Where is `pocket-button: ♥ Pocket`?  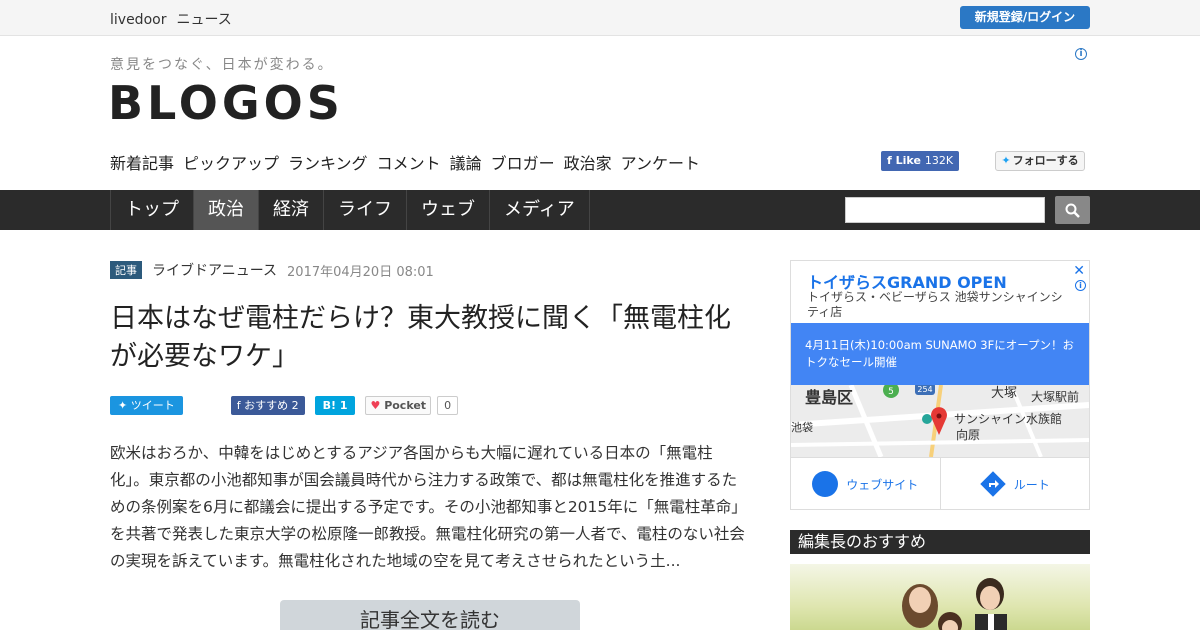 pocket-button: ♥ Pocket is located at coordinates (398, 405).